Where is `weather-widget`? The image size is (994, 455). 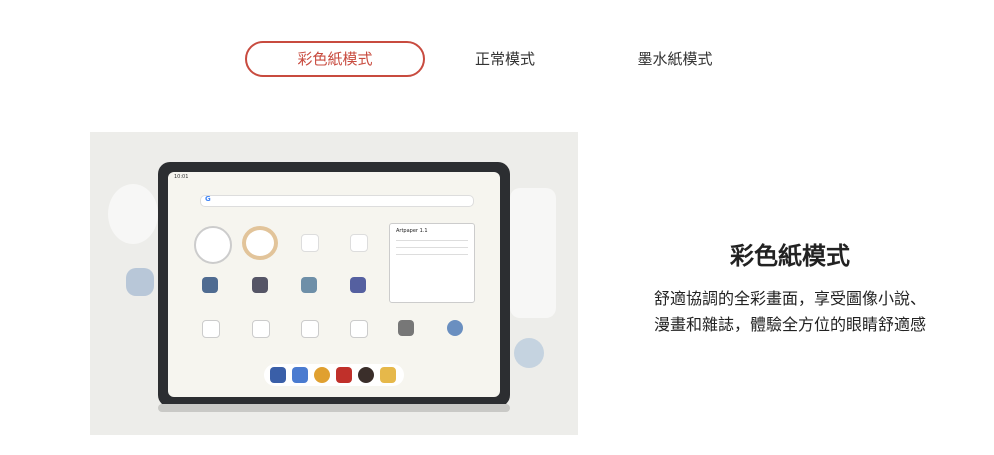
weather-widget is located at coordinates (260, 243).